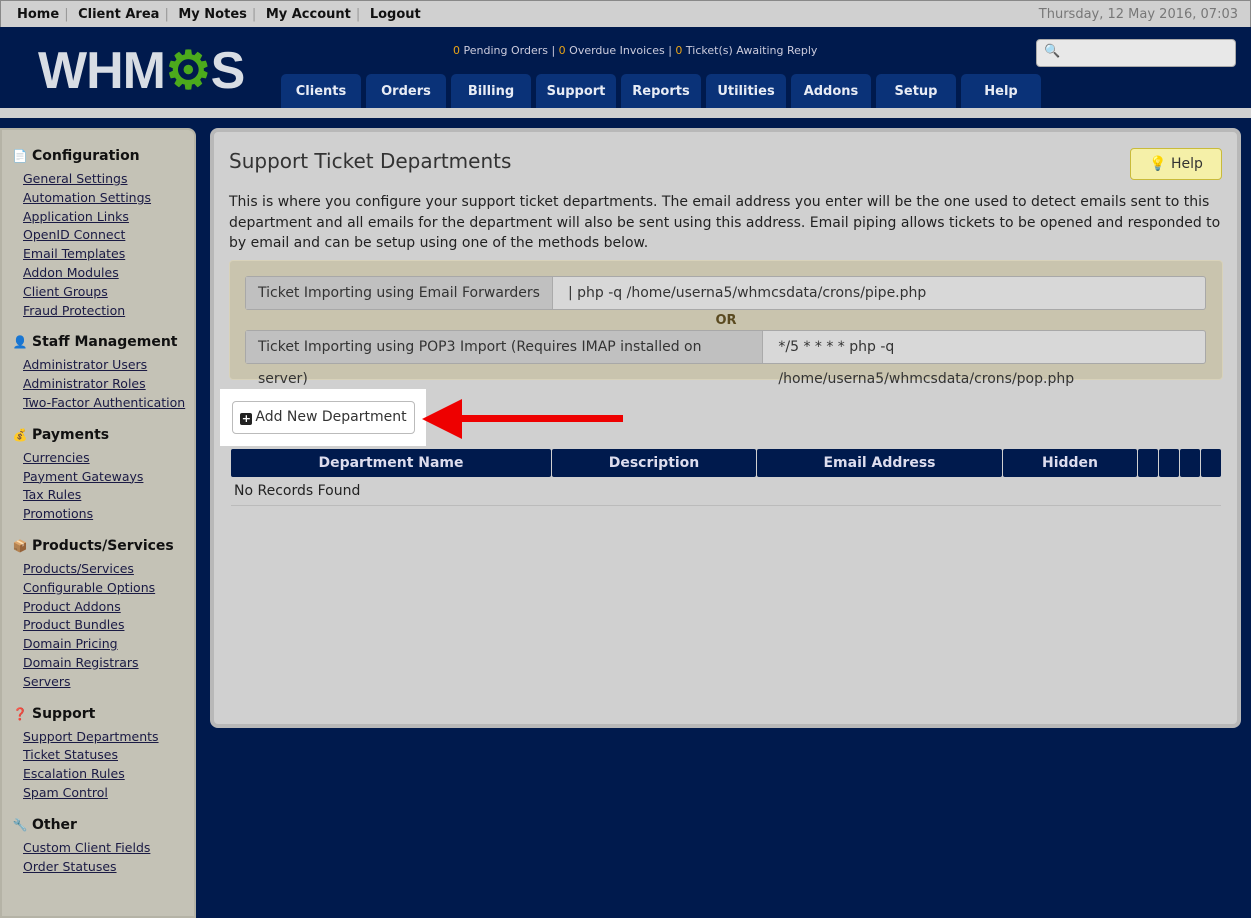  Describe the element at coordinates (108, 867) in the screenshot. I see `sidebar-link: Order Statuses` at that location.